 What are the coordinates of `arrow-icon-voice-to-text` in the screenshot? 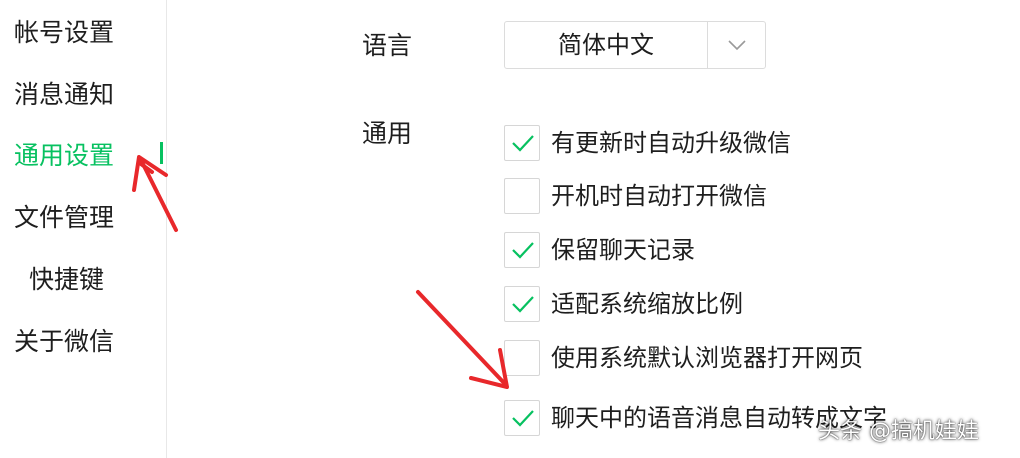 It's located at (462, 339).